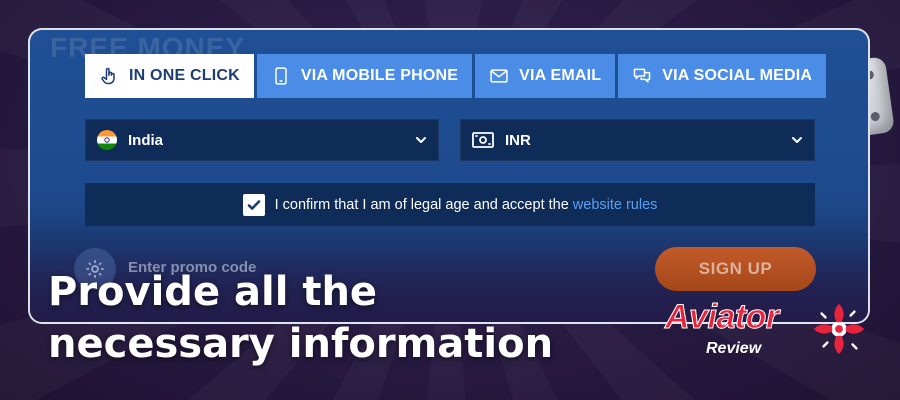 The height and width of the screenshot is (400, 900). Describe the element at coordinates (483, 140) in the screenshot. I see `banknote-icon` at that location.